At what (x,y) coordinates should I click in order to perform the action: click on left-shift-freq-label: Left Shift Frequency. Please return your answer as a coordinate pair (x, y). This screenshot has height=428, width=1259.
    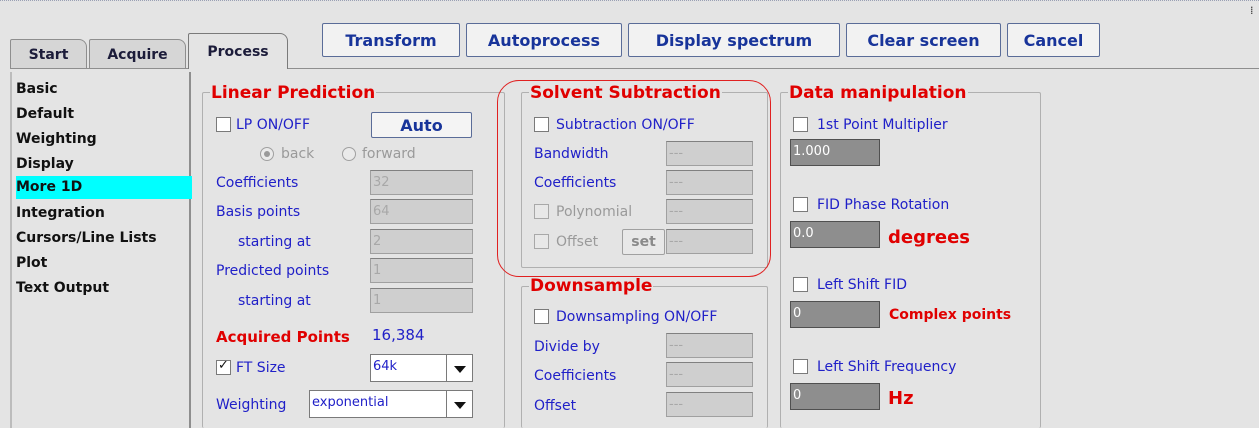
    Looking at the image, I should click on (887, 367).